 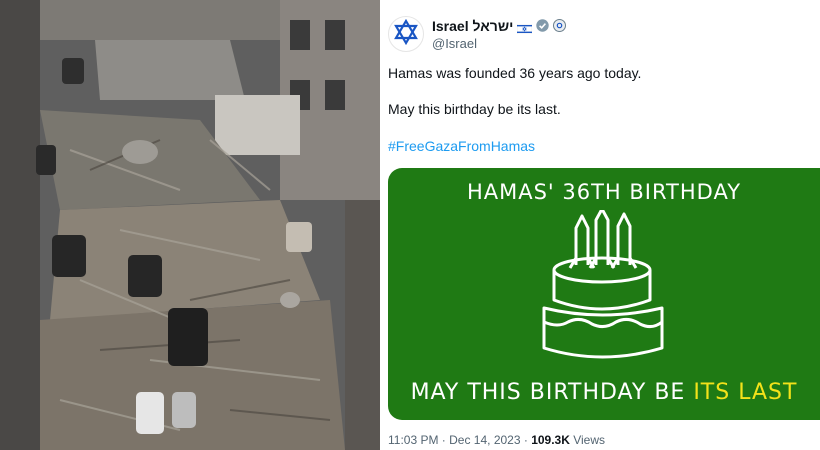 I want to click on tweet-header: Israel ישראל @Israel, so click(x=477, y=34).